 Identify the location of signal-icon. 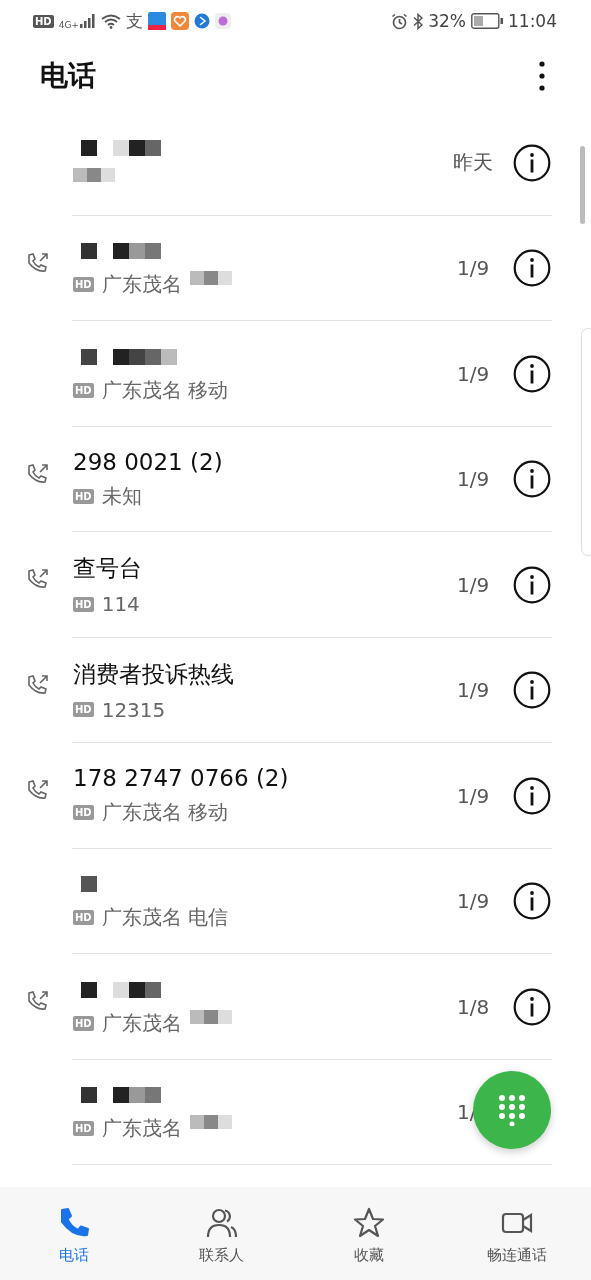
(87, 21).